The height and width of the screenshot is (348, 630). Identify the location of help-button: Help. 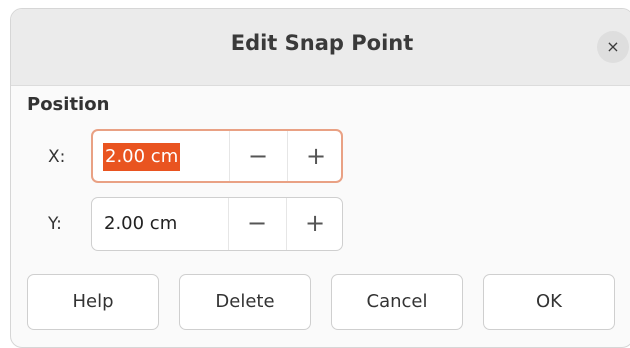
(93, 302).